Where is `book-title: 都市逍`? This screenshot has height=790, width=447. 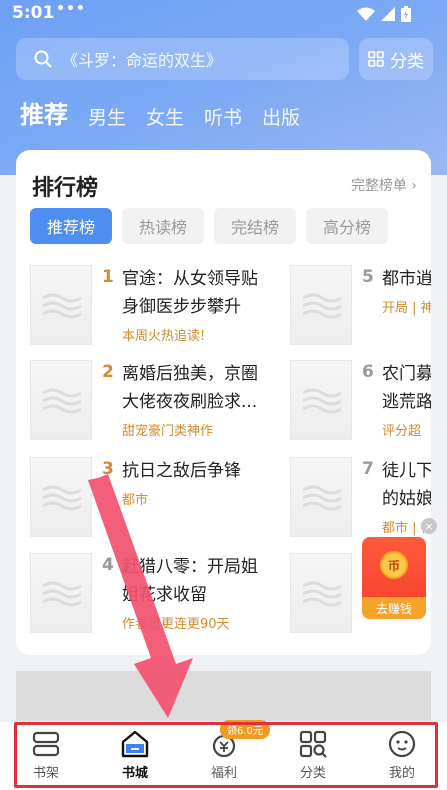 book-title: 都市逍 is located at coordinates (406, 279).